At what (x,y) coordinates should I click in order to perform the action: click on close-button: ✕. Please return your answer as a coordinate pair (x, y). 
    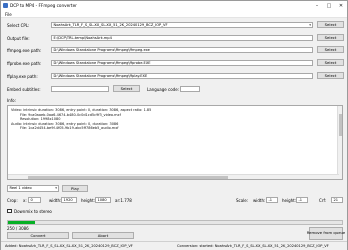
    Looking at the image, I should click on (341, 5).